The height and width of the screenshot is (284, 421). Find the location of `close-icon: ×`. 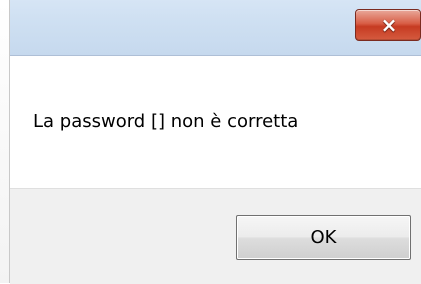

close-icon: × is located at coordinates (389, 25).